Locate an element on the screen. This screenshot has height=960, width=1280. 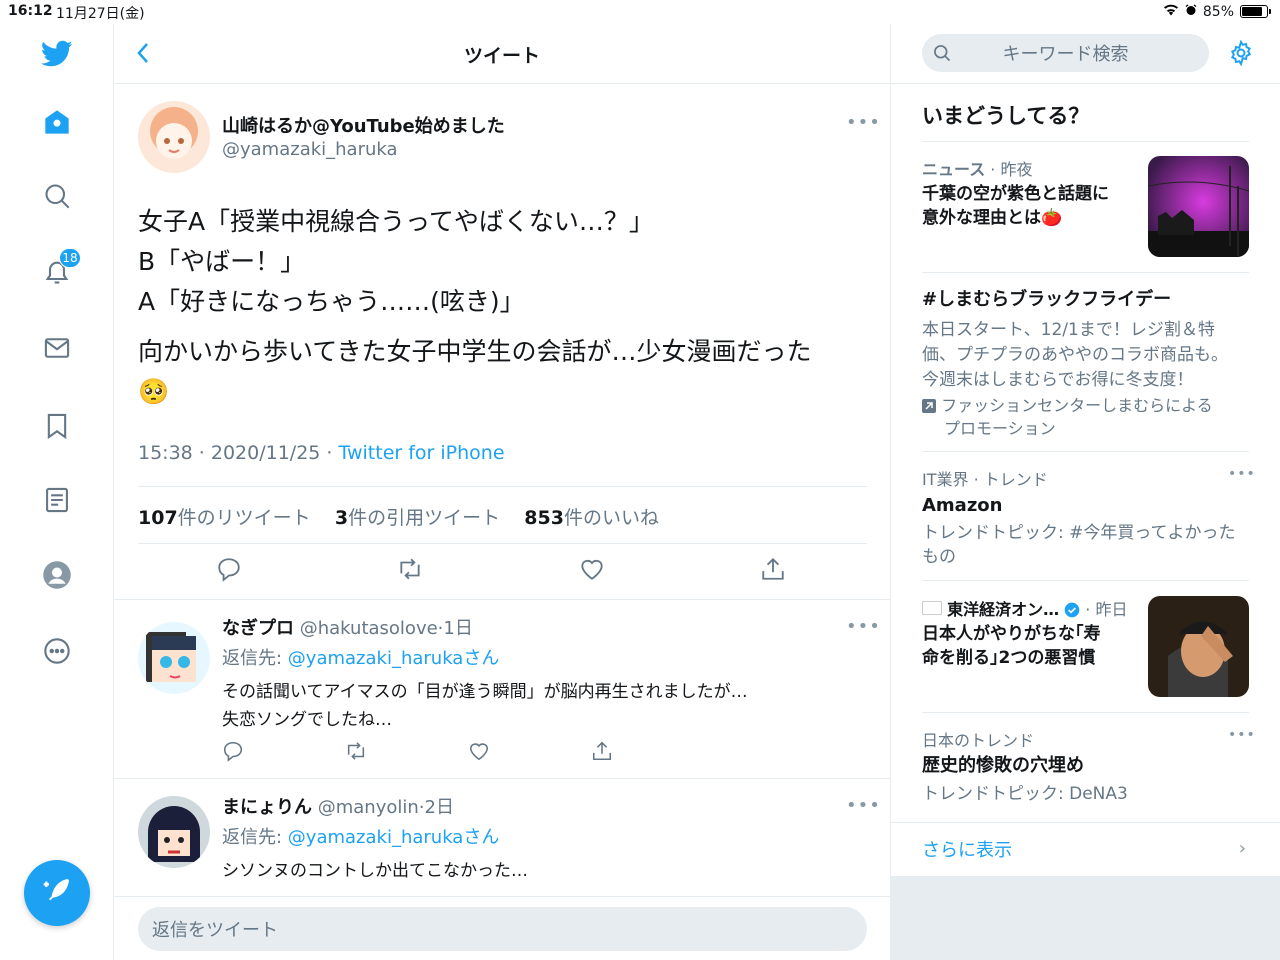
reply-author: まにょりん @manyolin·2日 is located at coordinates (338, 806).